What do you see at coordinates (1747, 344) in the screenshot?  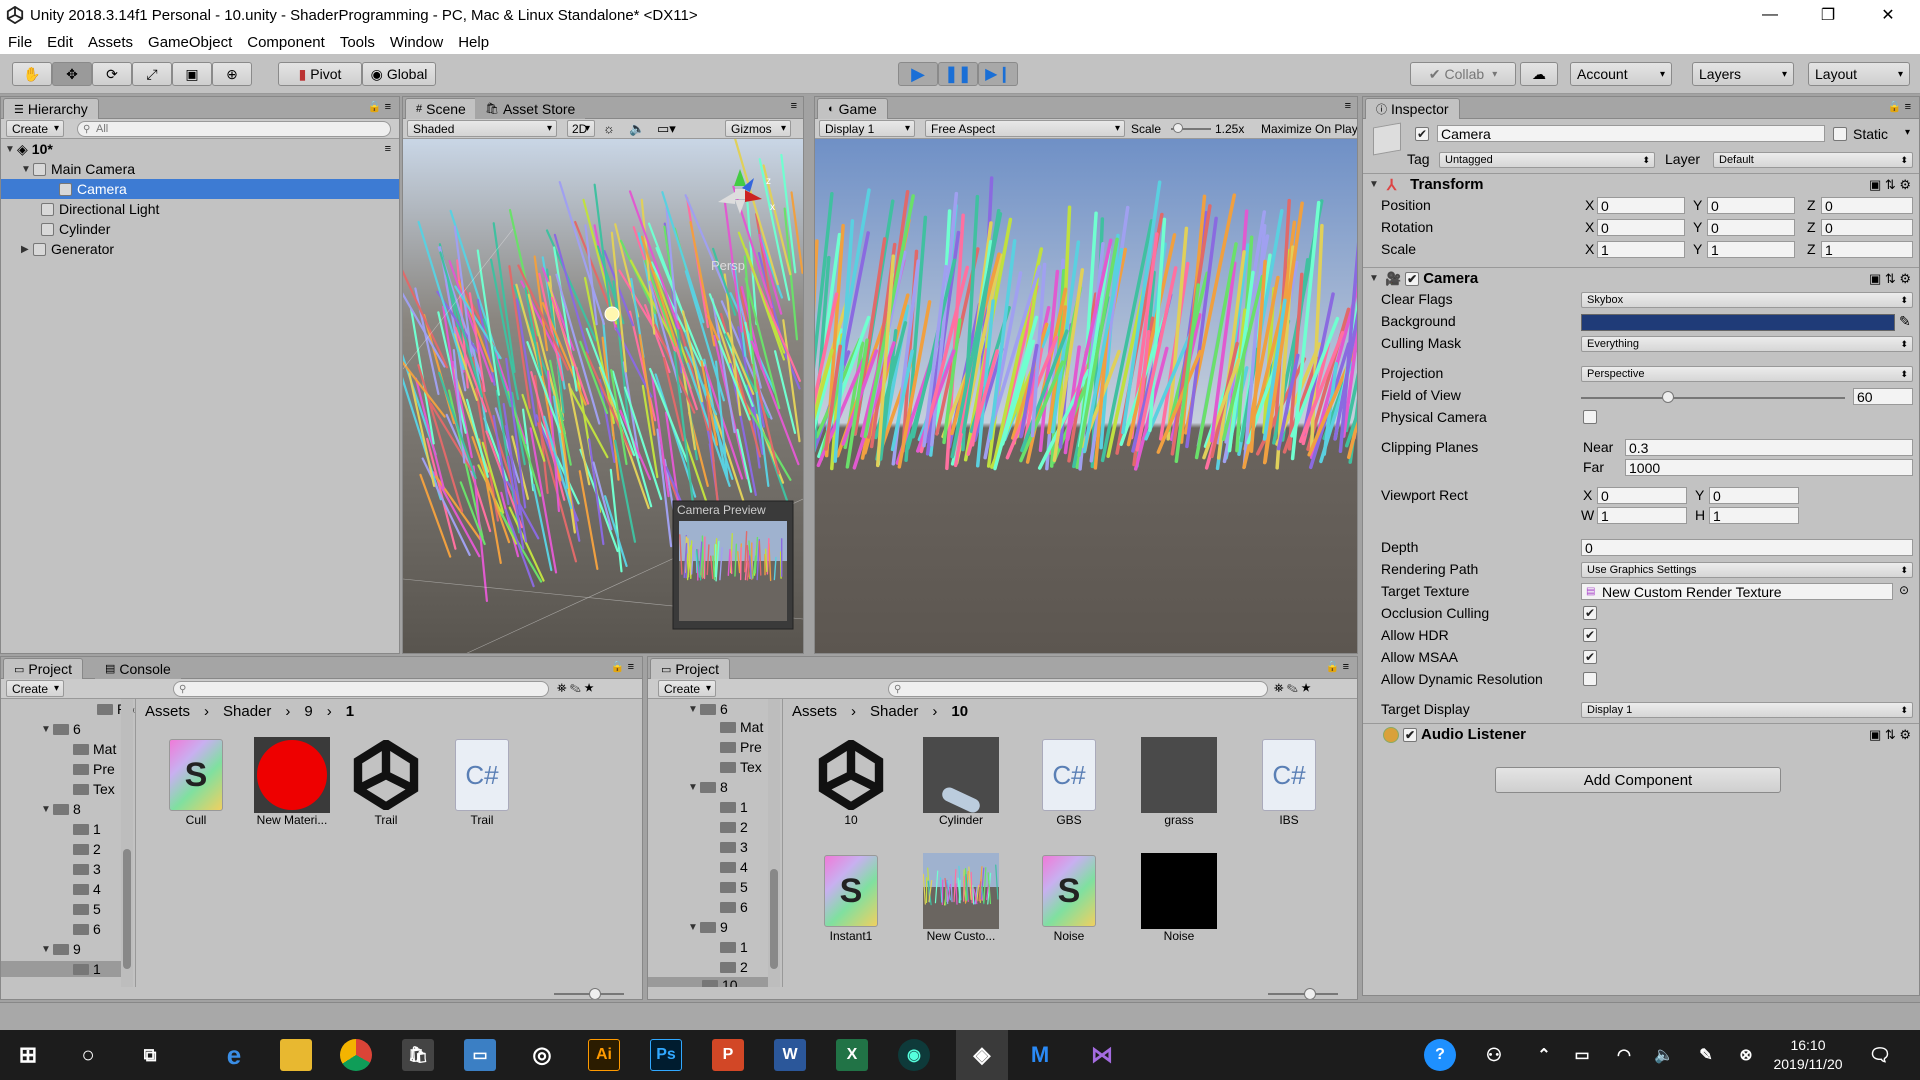 I see `culling-mask-dropdown: Everything` at bounding box center [1747, 344].